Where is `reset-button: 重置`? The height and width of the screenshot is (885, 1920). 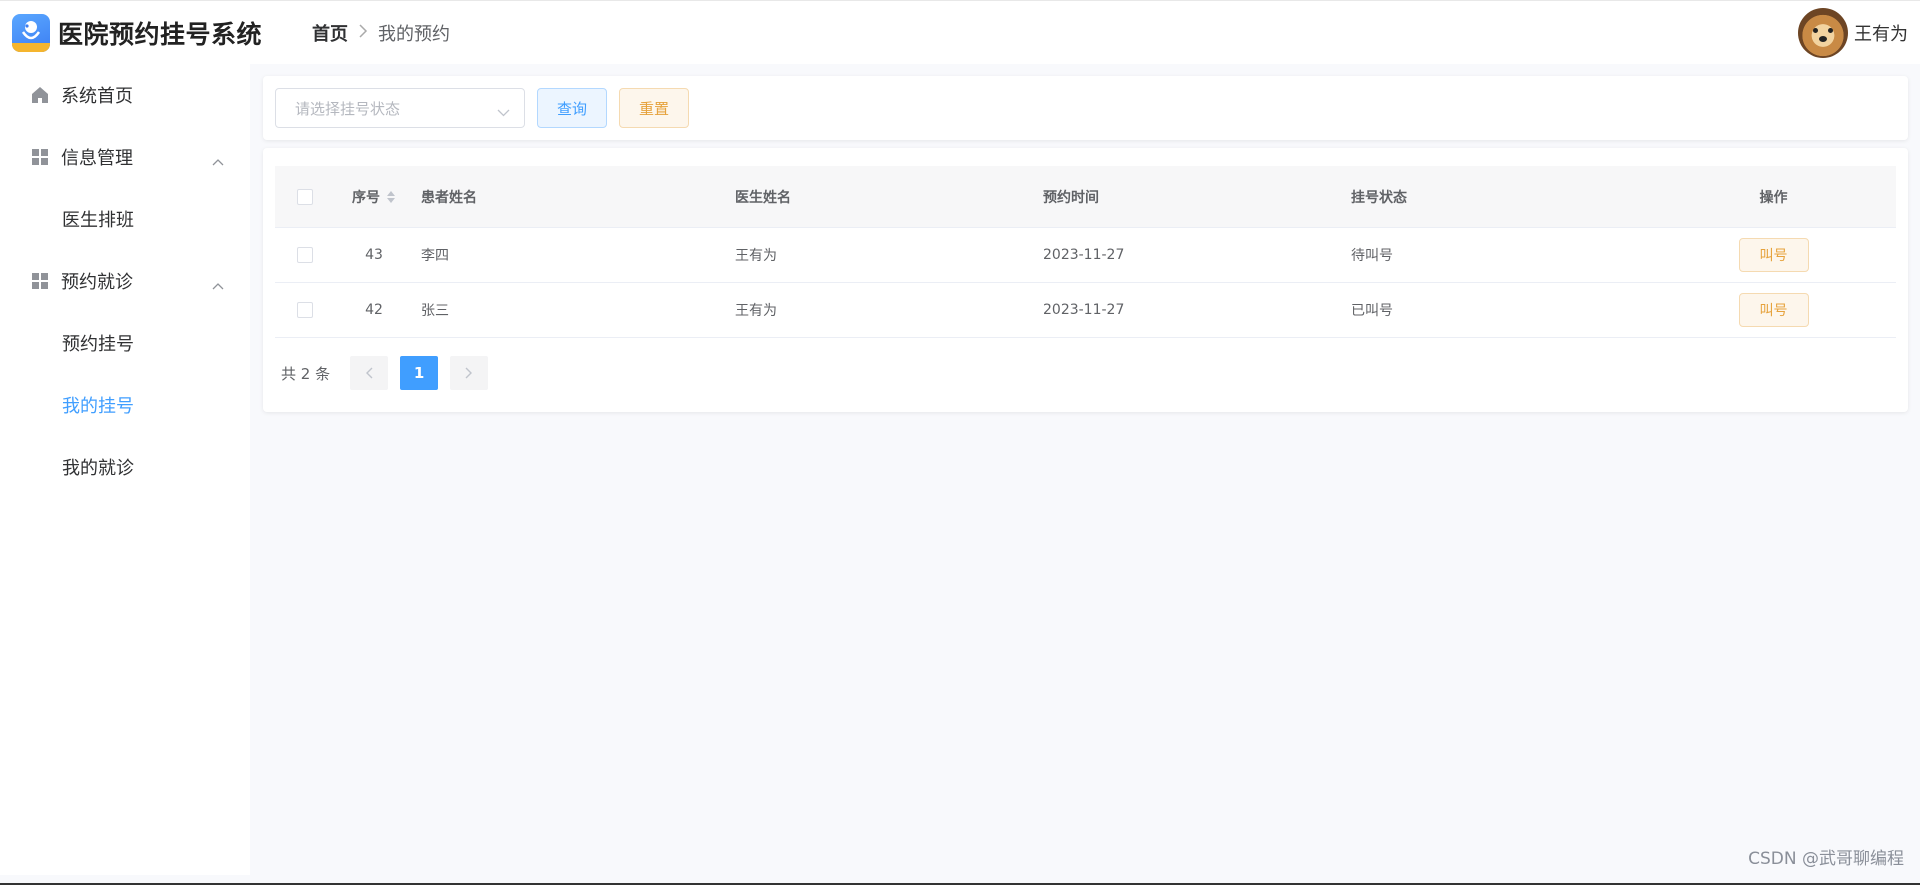 reset-button: 重置 is located at coordinates (654, 108).